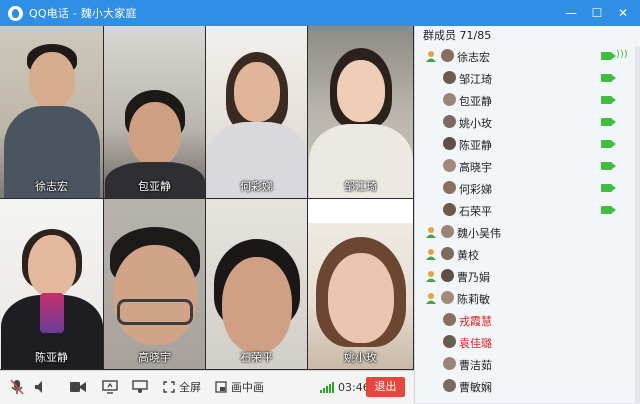 The width and height of the screenshot is (640, 404). Describe the element at coordinates (361, 284) in the screenshot. I see `video-tile: 姚小玫` at that location.